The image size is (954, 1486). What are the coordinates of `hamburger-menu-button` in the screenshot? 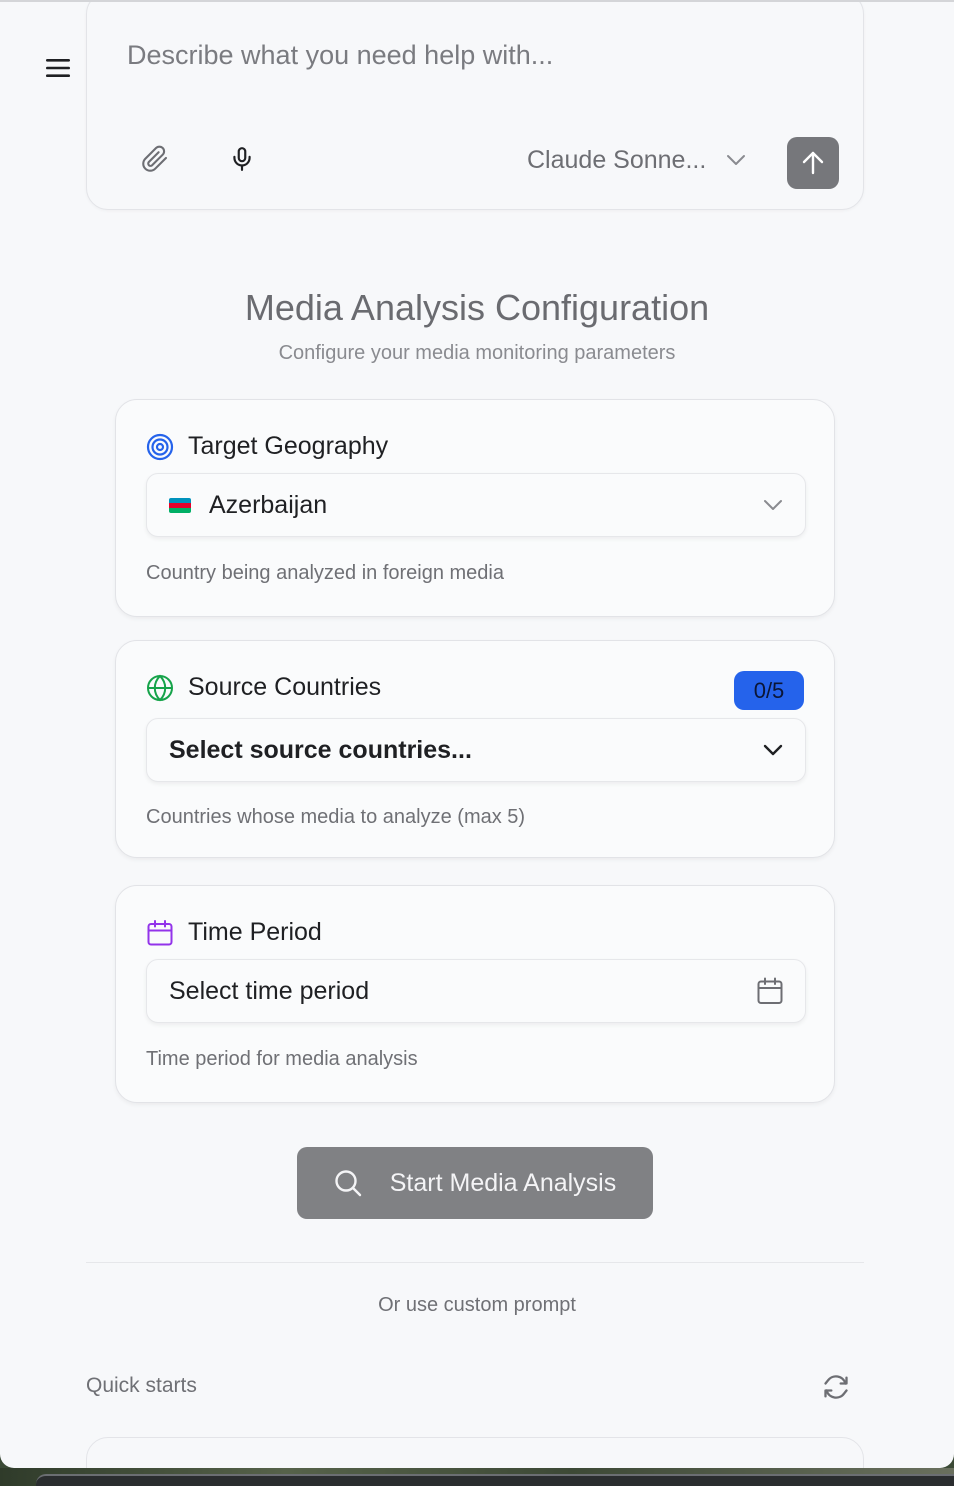 It's located at (58, 68).